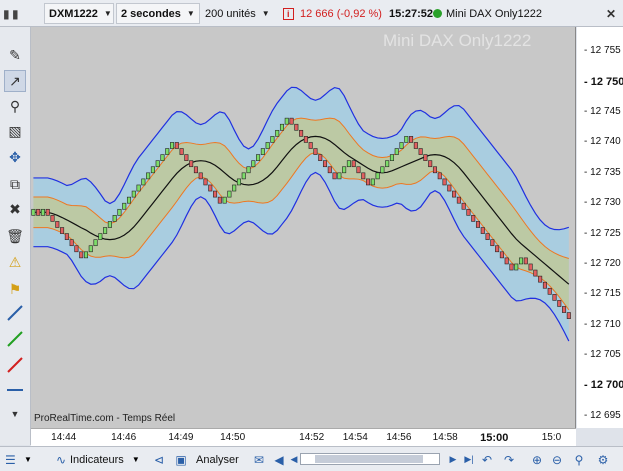 This screenshot has width=623, height=471. I want to click on analyzer-label: Analyser, so click(217, 459).